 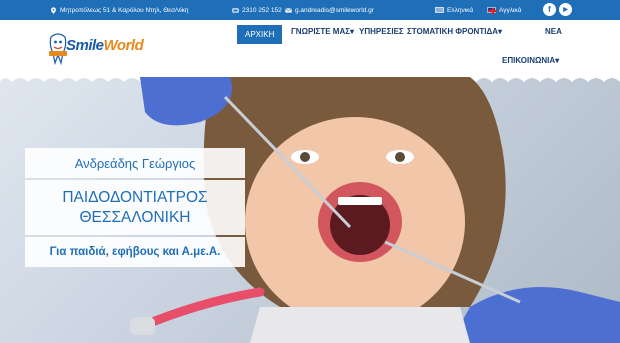 I want to click on logo-wordmark: SmileWorld, so click(x=105, y=45).